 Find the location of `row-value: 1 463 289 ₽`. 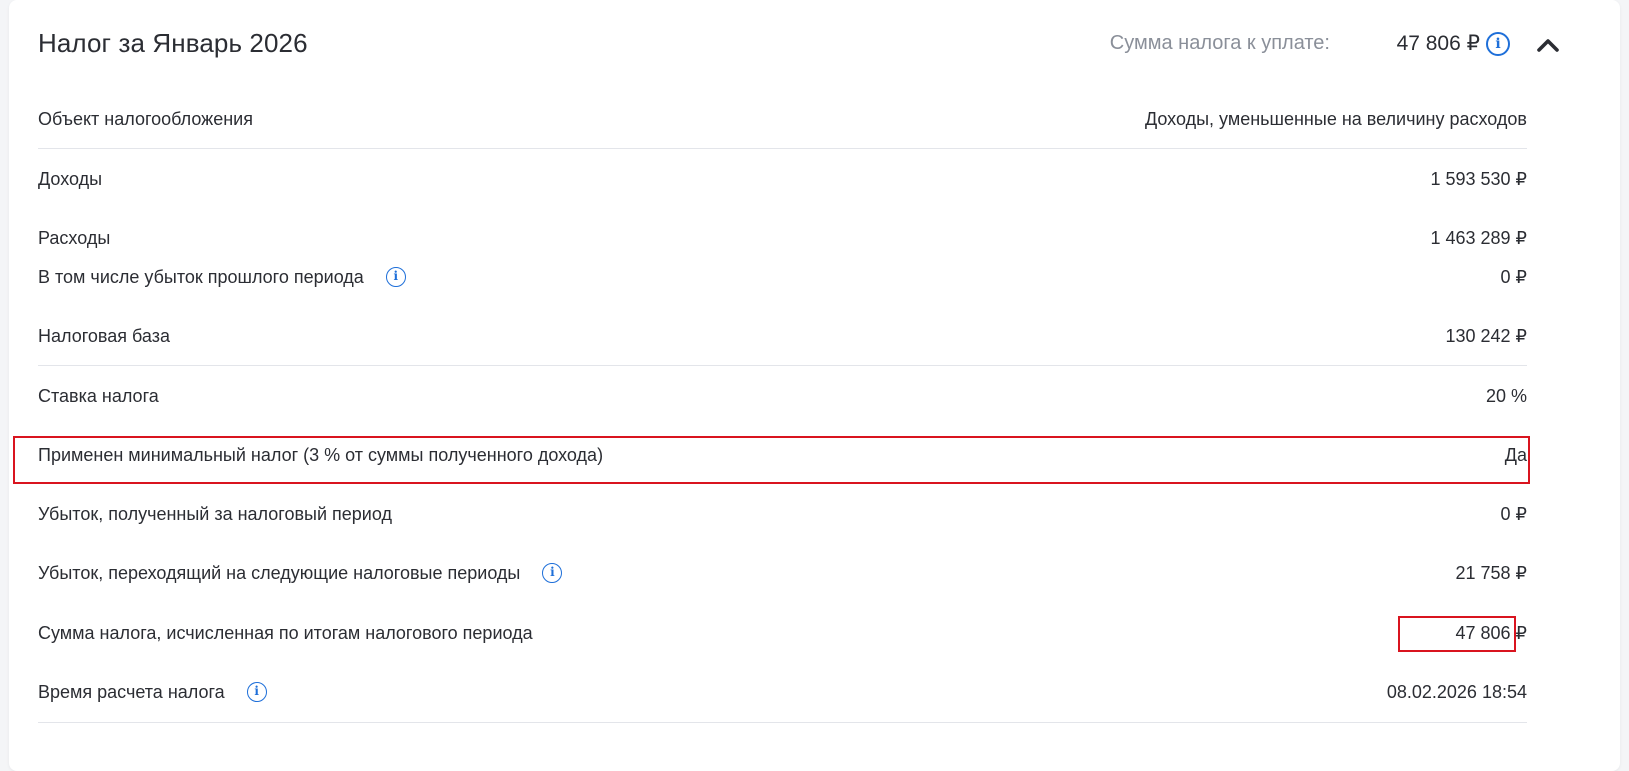

row-value: 1 463 289 ₽ is located at coordinates (1478, 237).